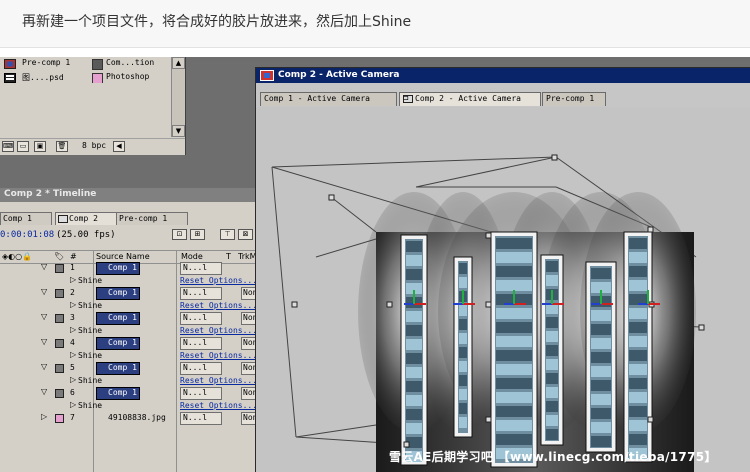  I want to click on scroll-down-icon: ▼, so click(178, 131).